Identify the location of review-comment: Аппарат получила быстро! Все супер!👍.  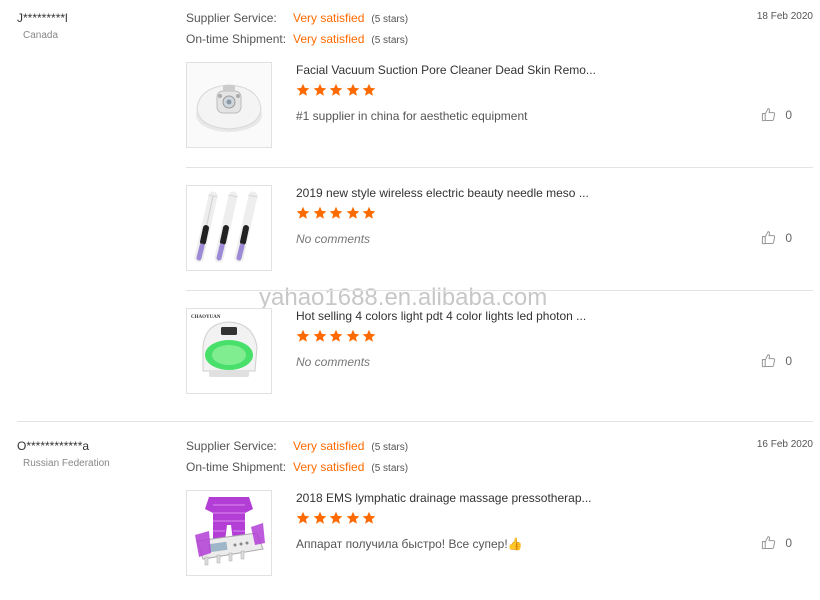
(409, 544).